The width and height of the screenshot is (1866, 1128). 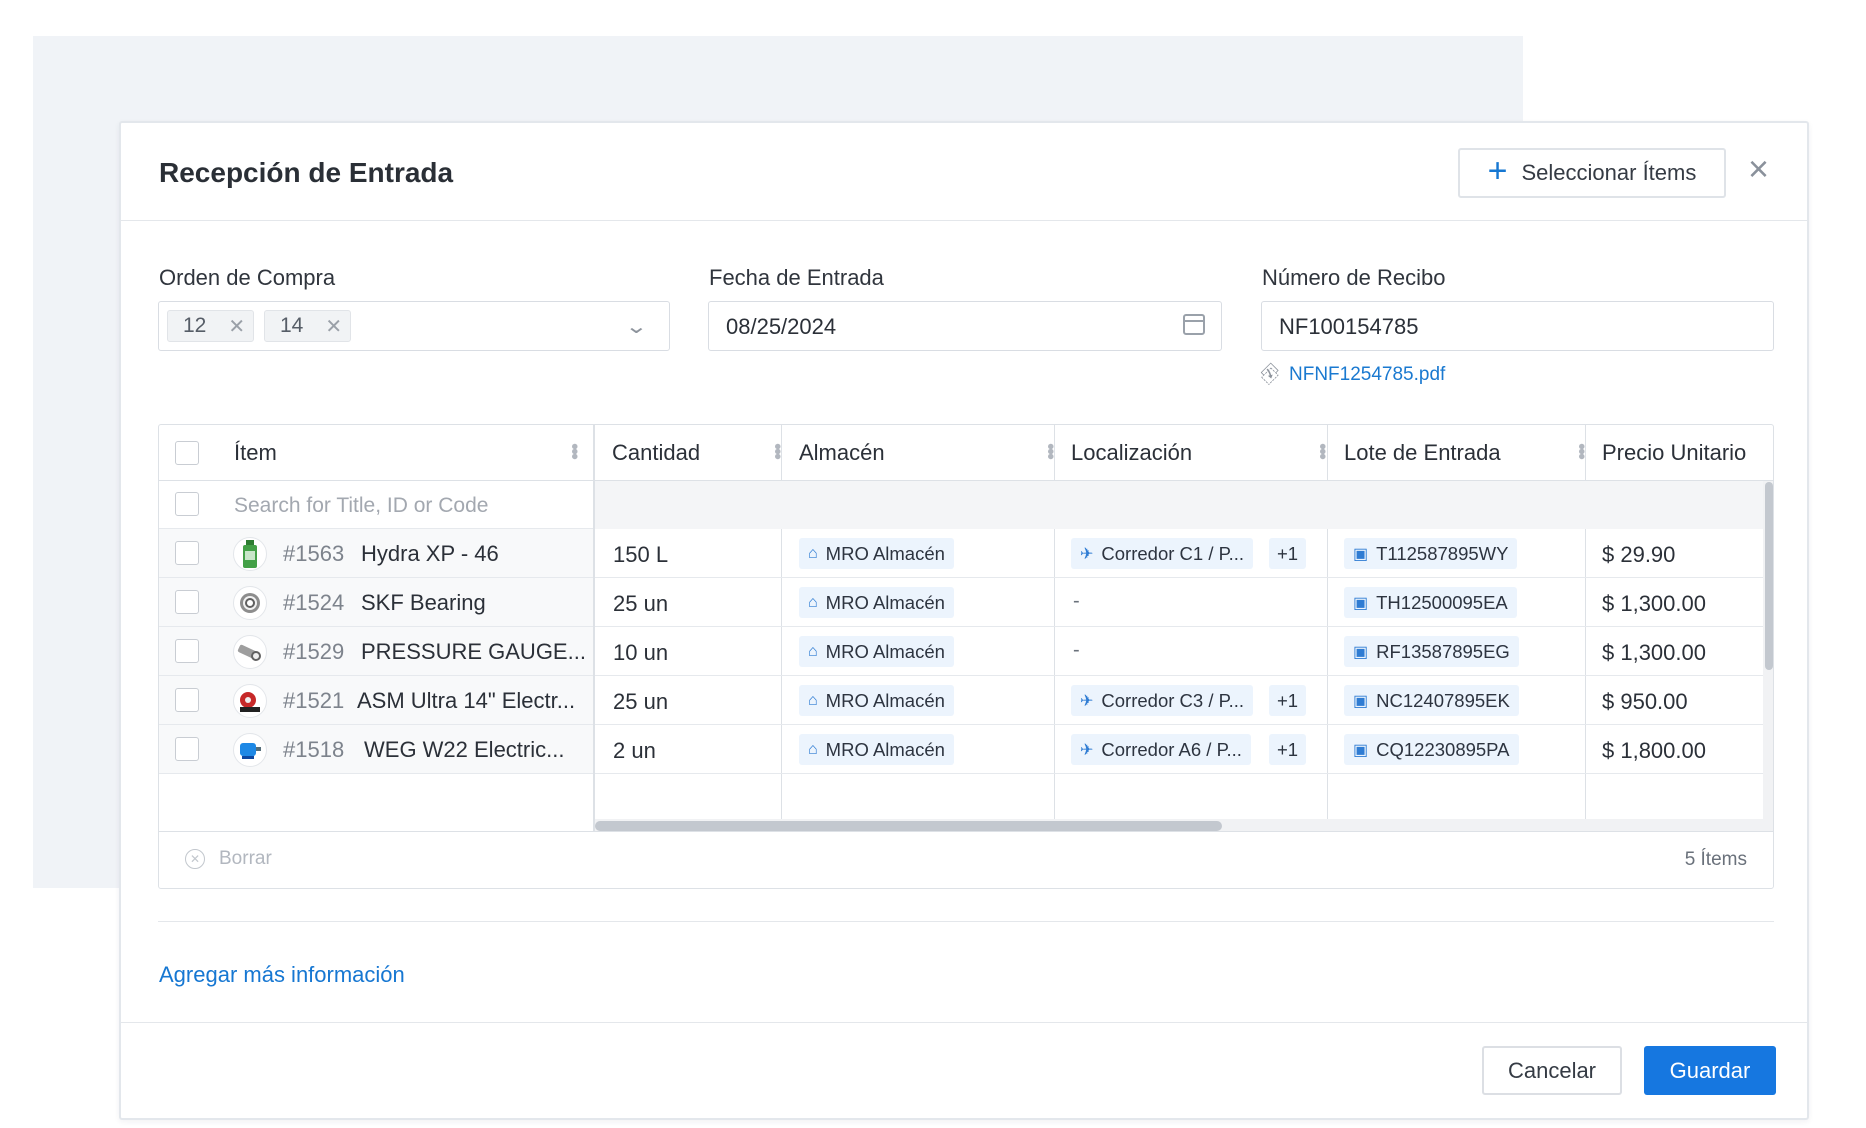 I want to click on order-tag: 14 ✕, so click(x=308, y=326).